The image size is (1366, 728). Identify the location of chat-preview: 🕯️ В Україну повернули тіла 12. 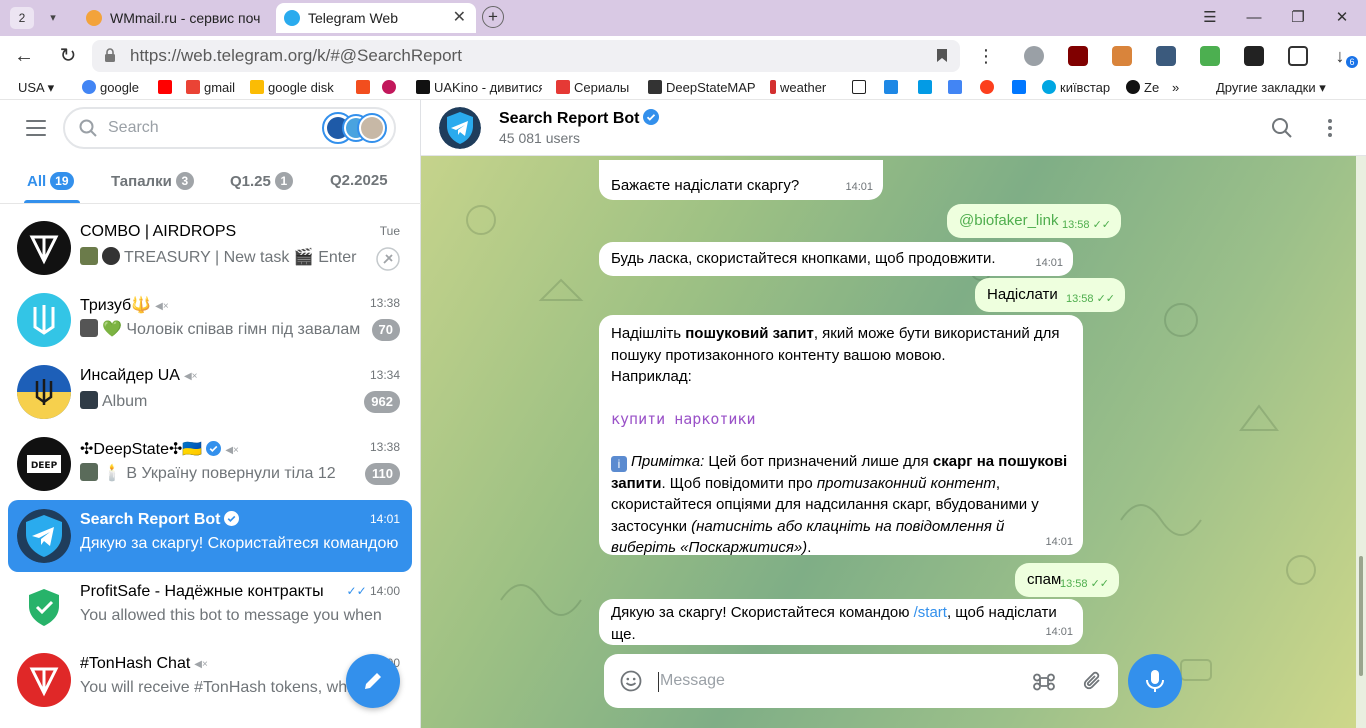
(220, 473).